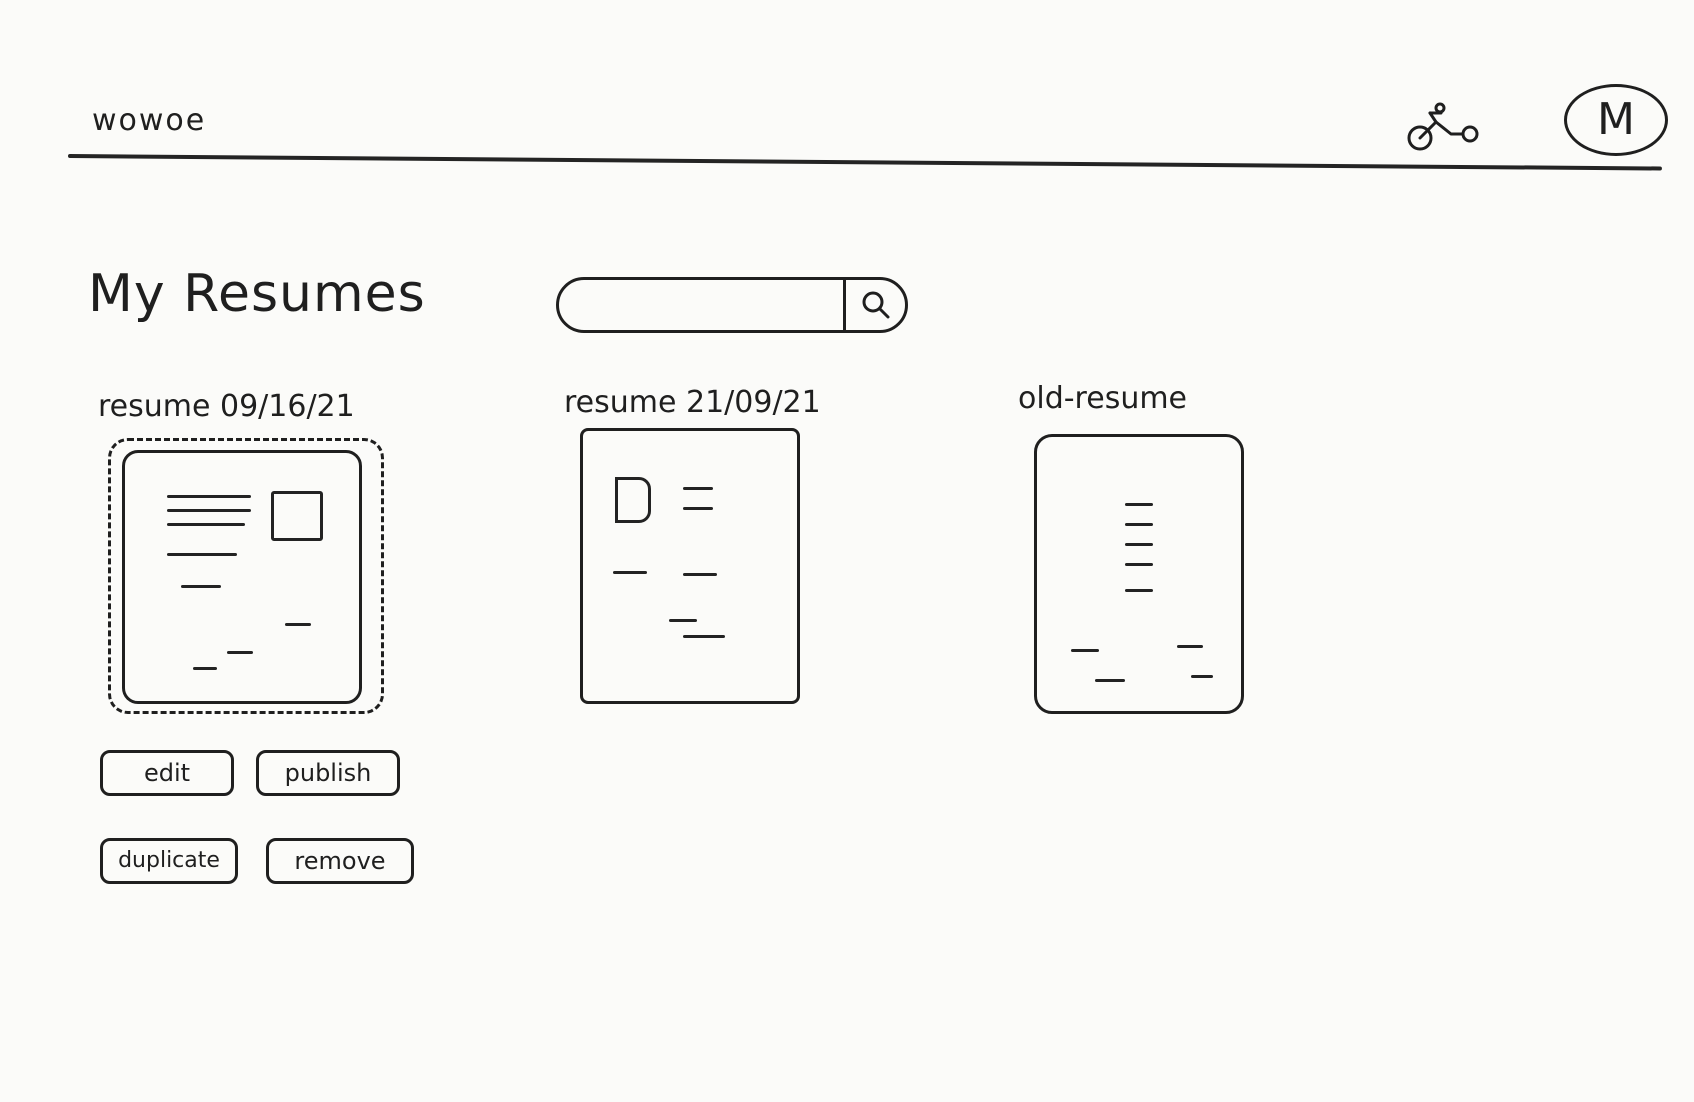  I want to click on bike-icon, so click(1445, 128).